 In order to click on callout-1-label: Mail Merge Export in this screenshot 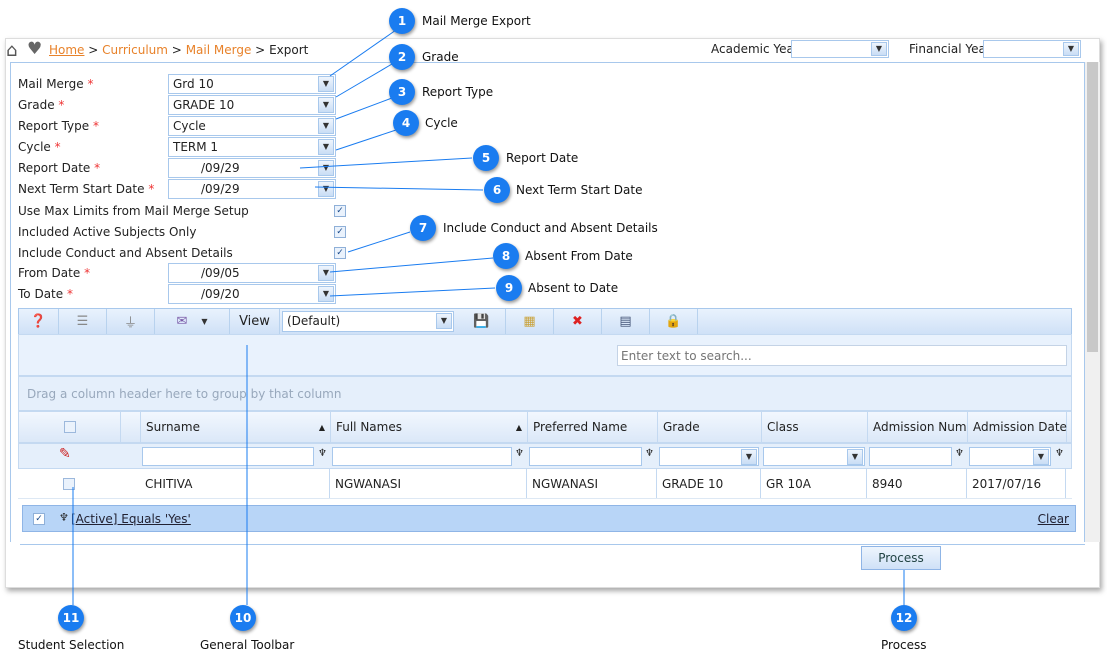, I will do `click(476, 21)`.